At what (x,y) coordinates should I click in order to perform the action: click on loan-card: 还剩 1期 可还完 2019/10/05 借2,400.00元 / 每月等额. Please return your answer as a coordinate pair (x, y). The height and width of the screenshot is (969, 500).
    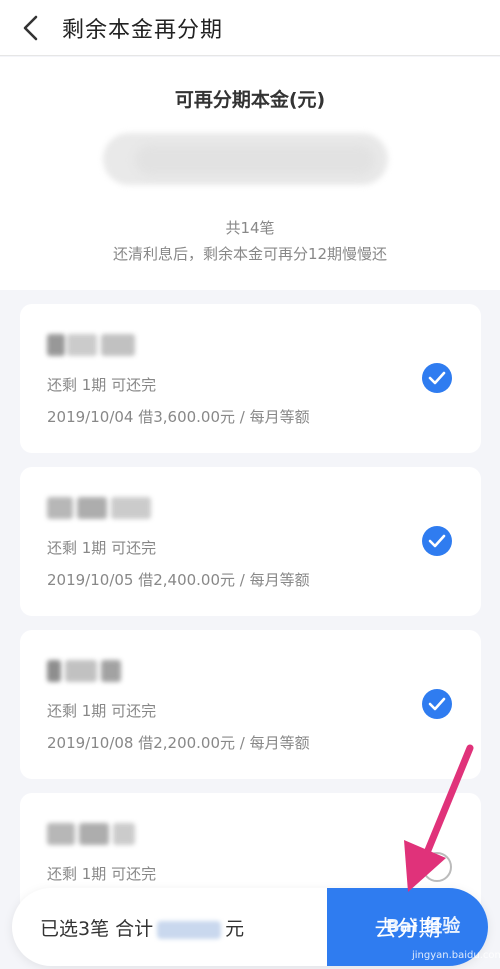
    Looking at the image, I should click on (250, 541).